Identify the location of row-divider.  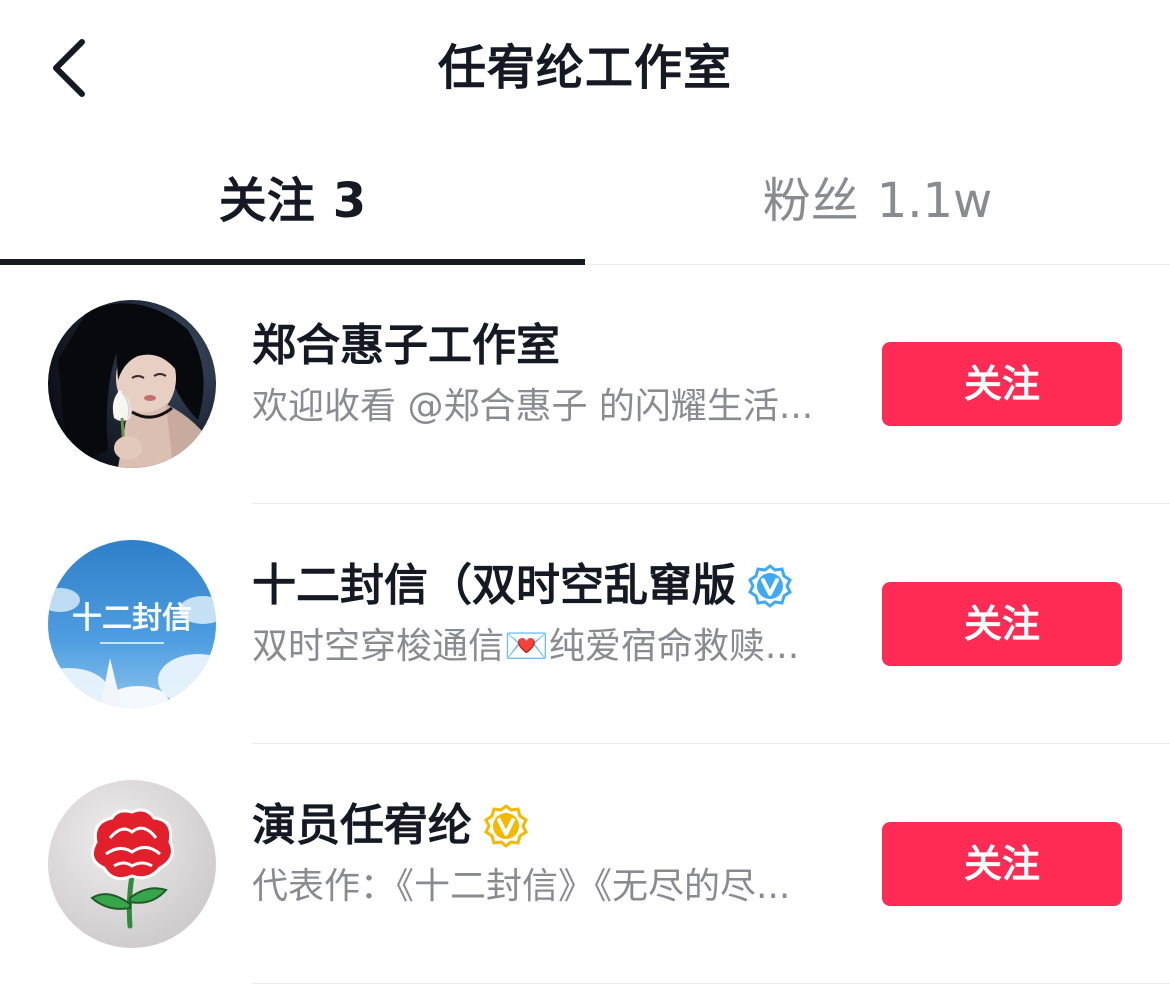
(711, 983).